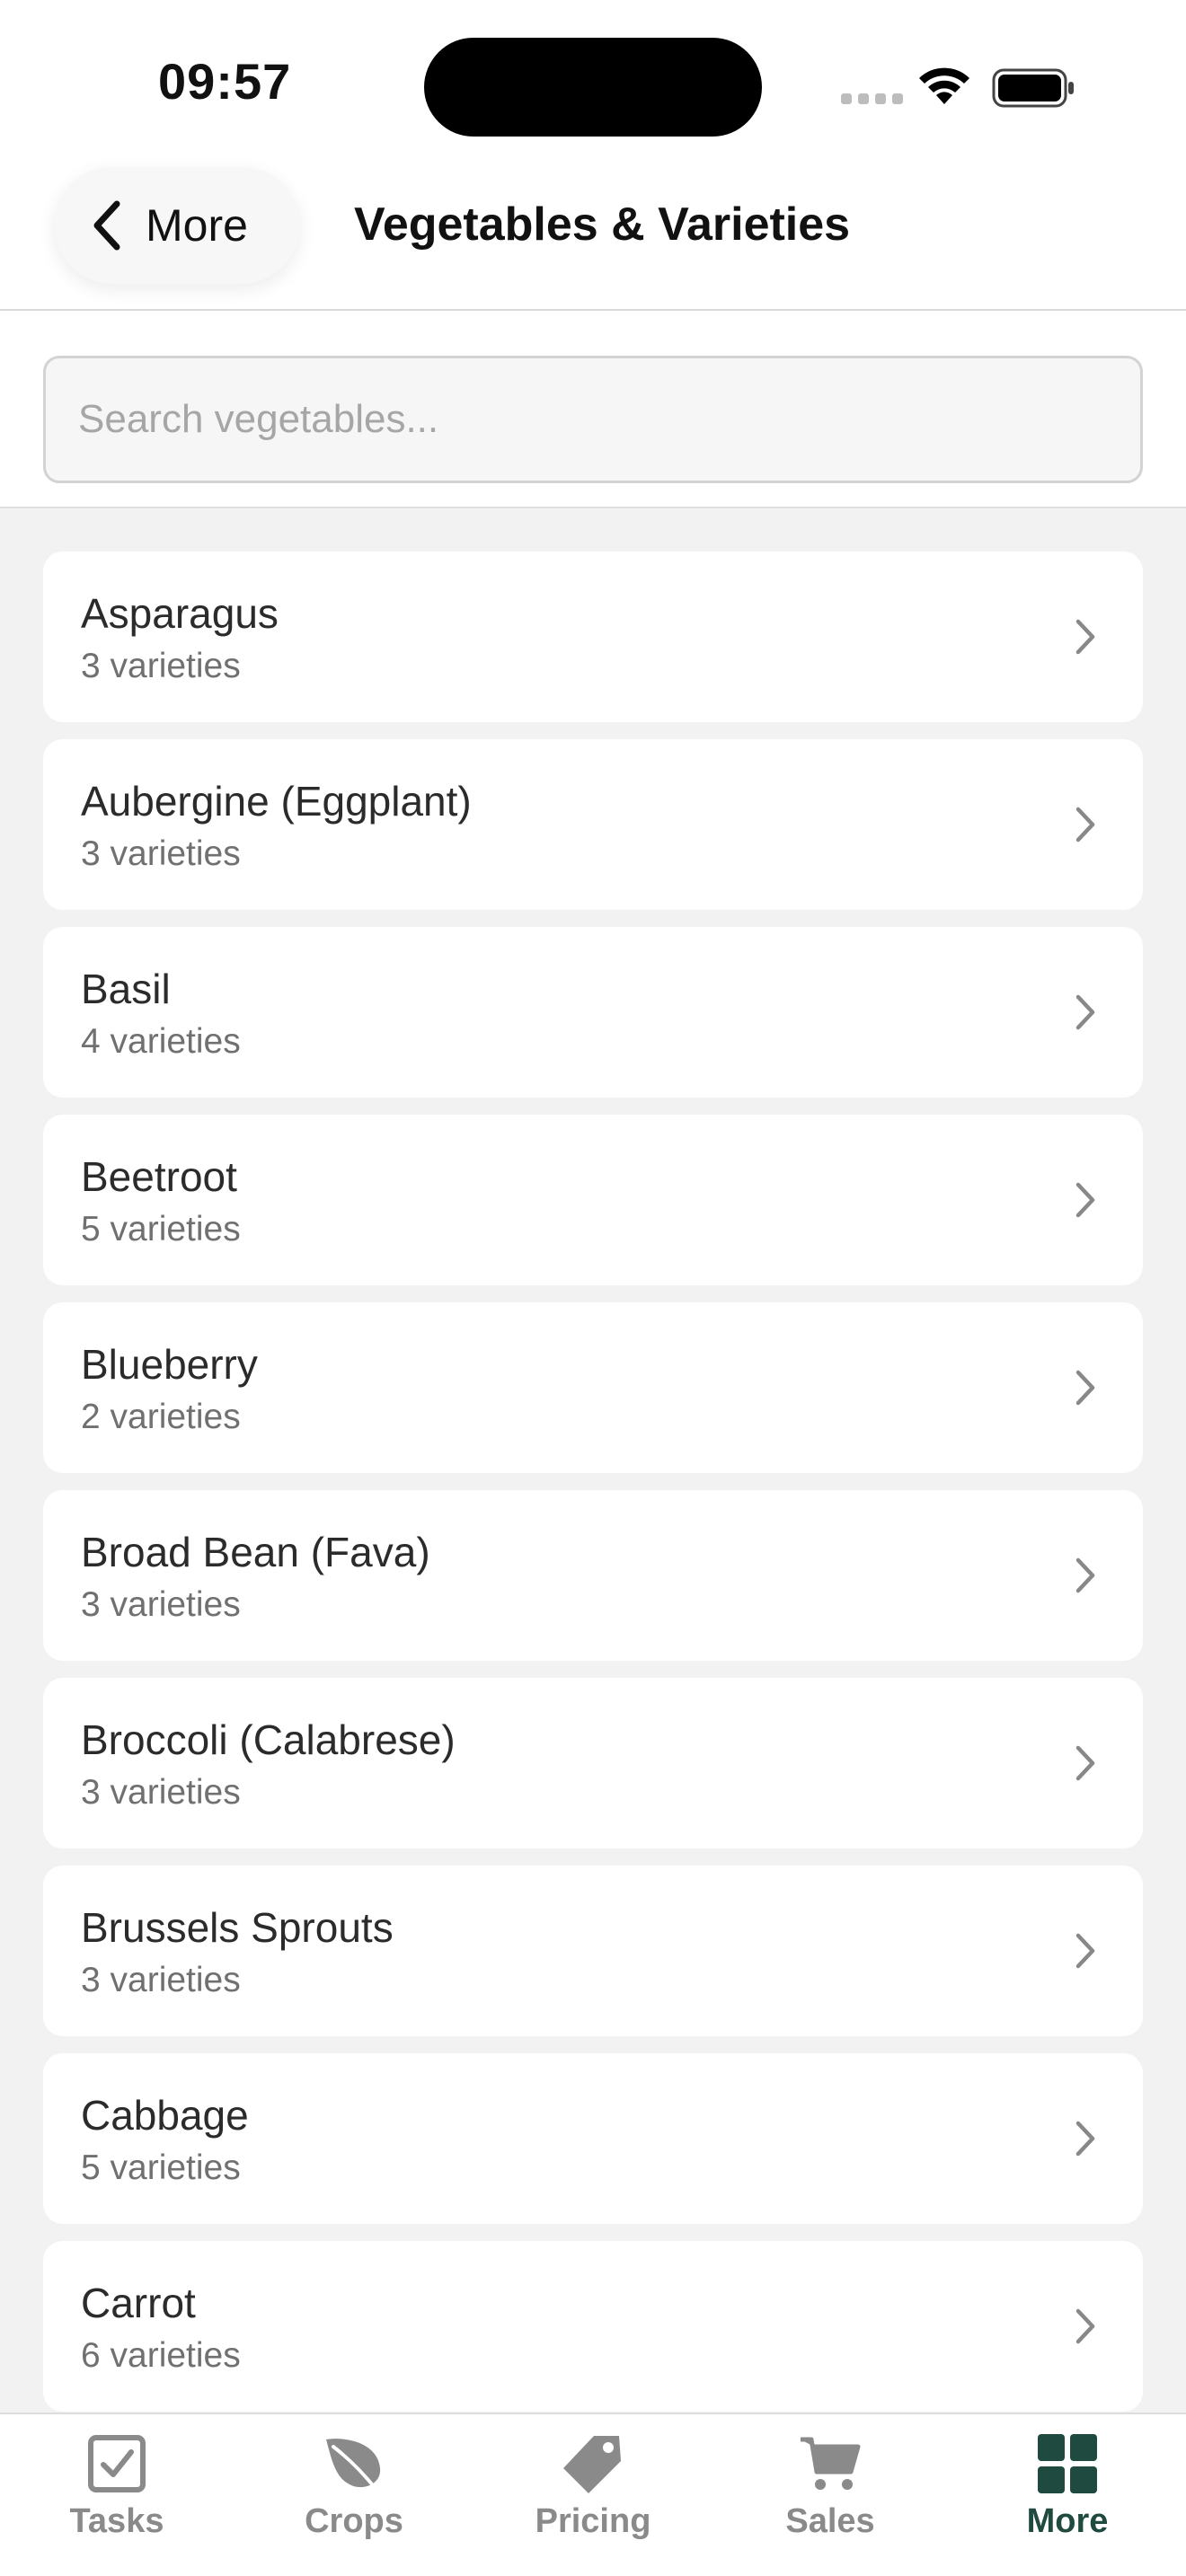 This screenshot has height=2576, width=1186. What do you see at coordinates (106, 225) in the screenshot?
I see `chevron-left-icon` at bounding box center [106, 225].